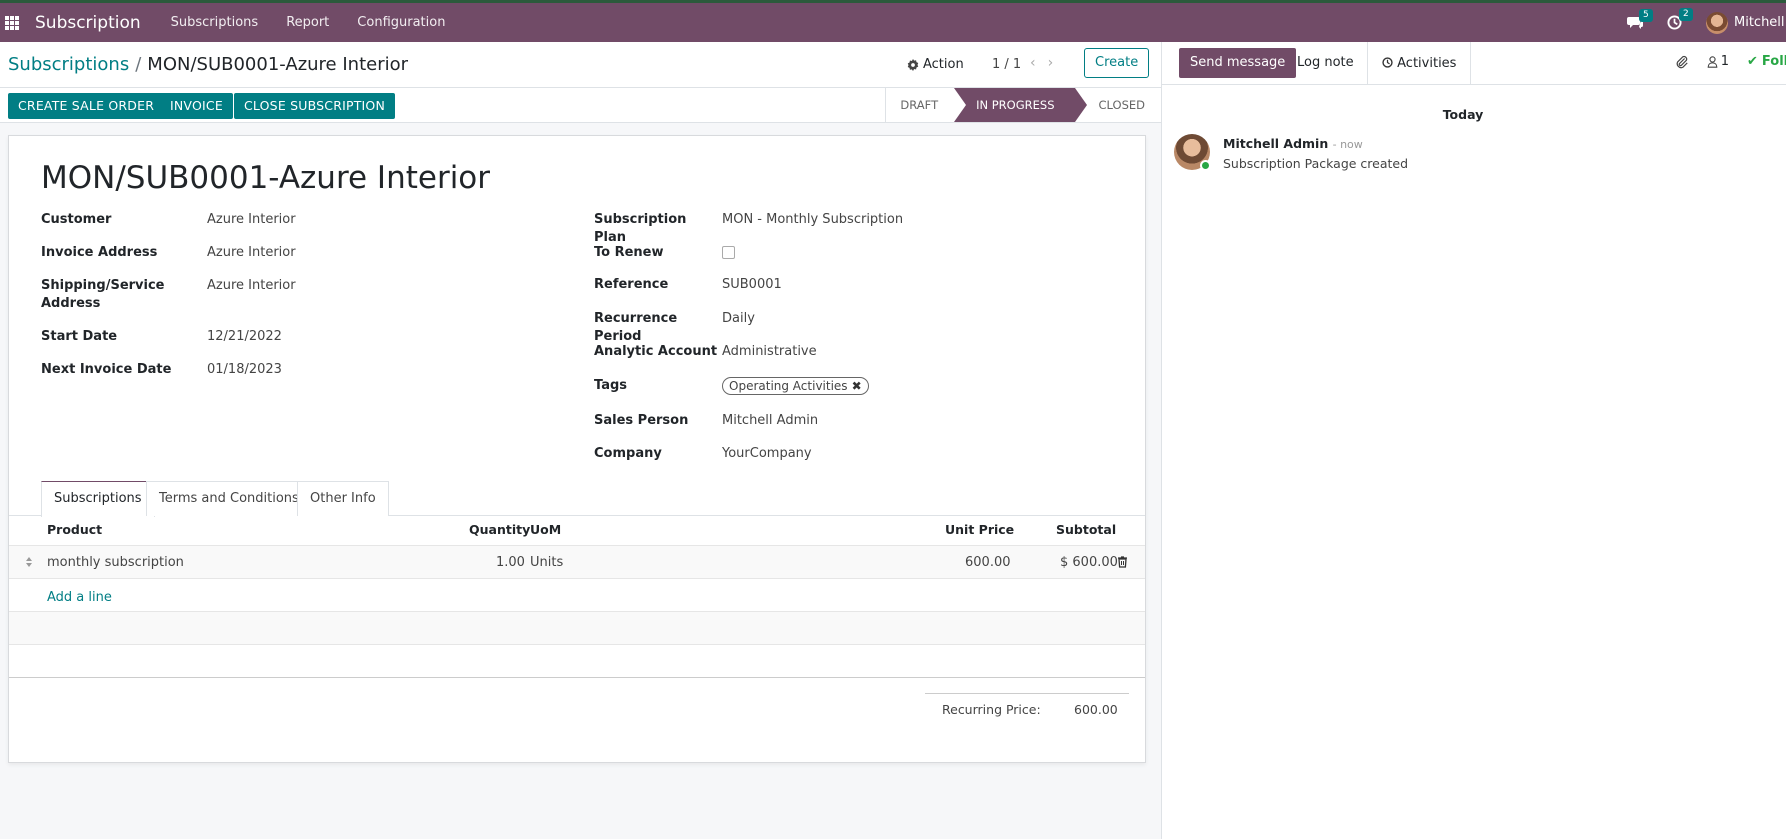 This screenshot has height=839, width=1786. Describe the element at coordinates (546, 562) in the screenshot. I see `row-uom: Units` at that location.